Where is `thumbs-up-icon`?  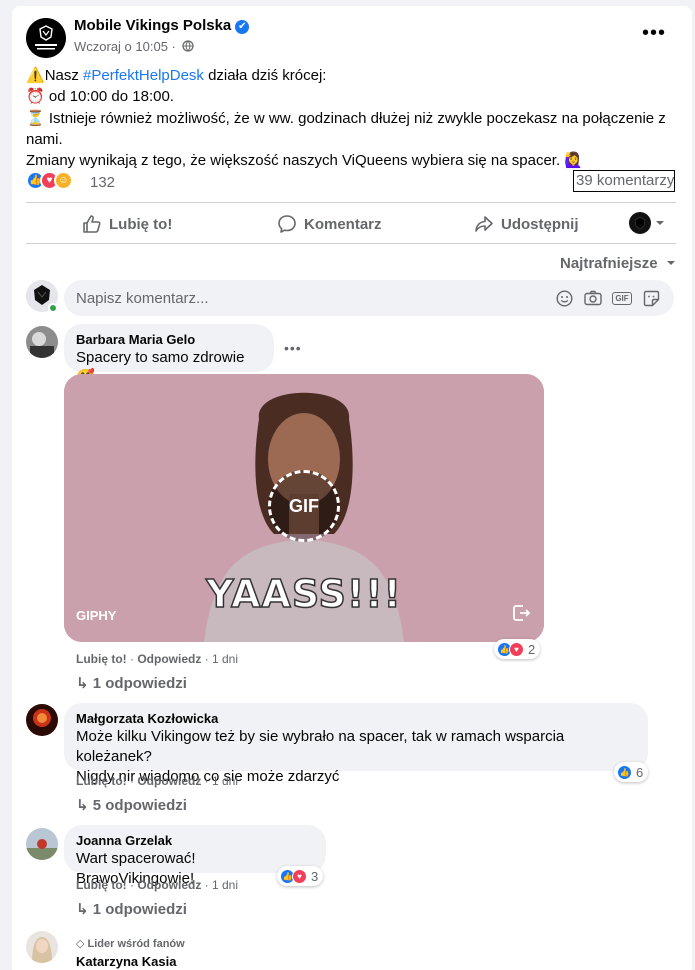
thumbs-up-icon is located at coordinates (92, 224).